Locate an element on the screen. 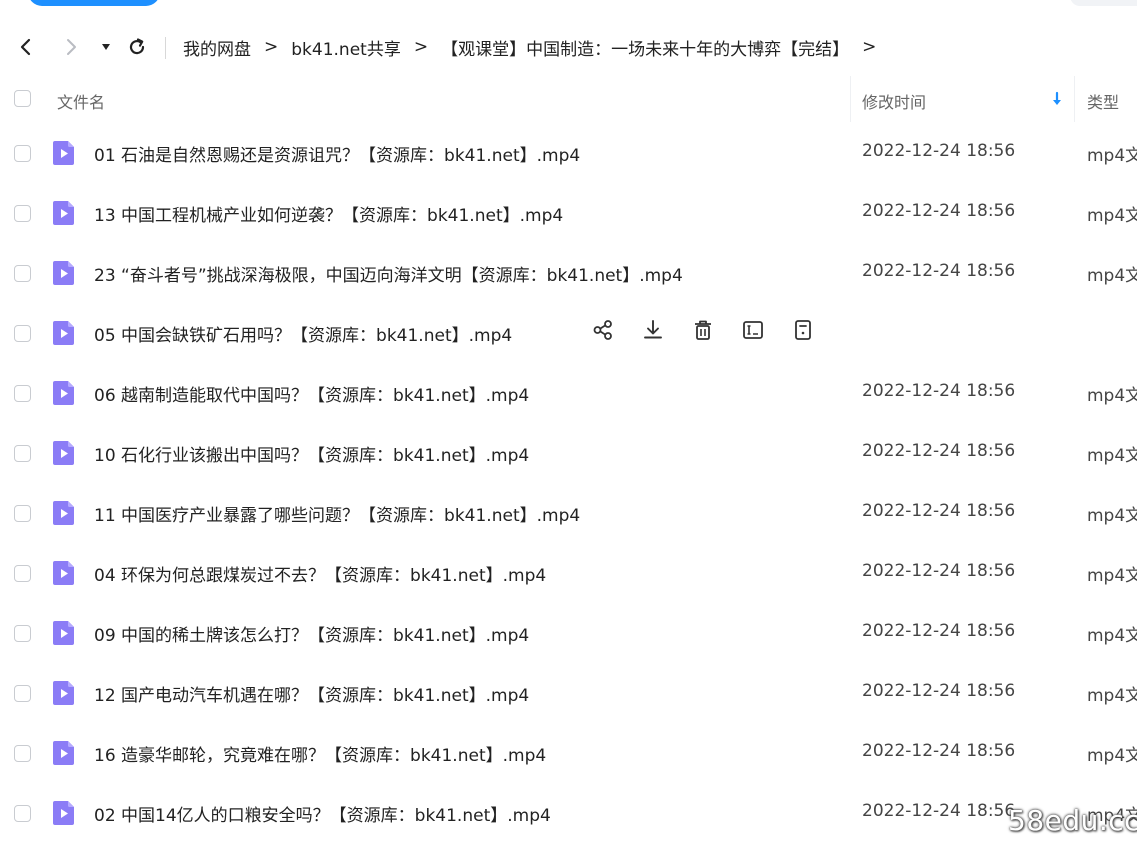  file-name: 12 国产电动汽车机遇在哪？【资源库：bk41.net】.mp4 is located at coordinates (311, 693).